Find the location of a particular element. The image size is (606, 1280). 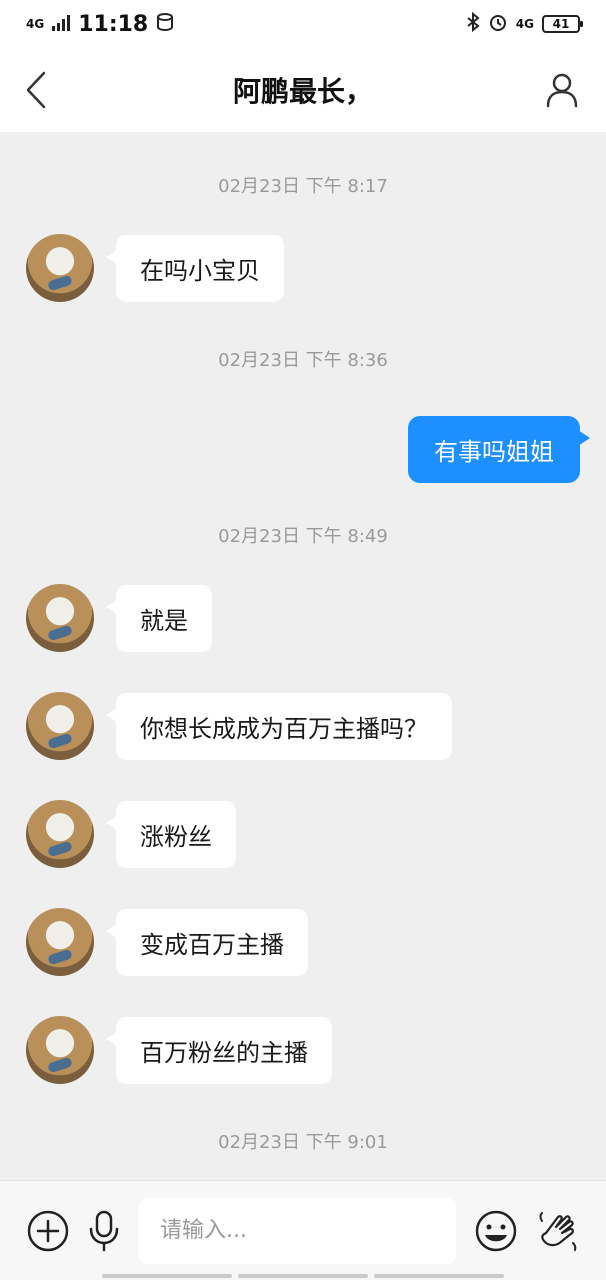

message-timestamp: 02月23日 下午 8:36 is located at coordinates (303, 360).